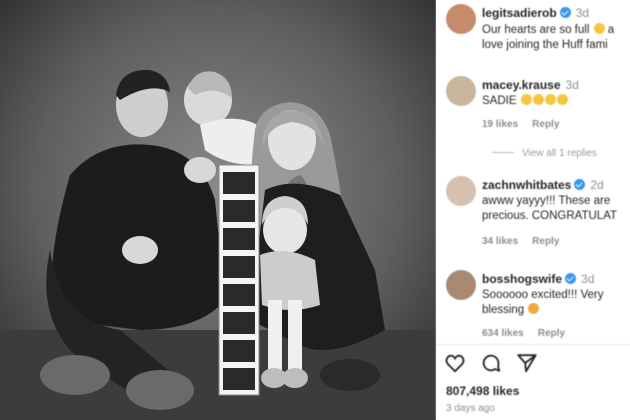 This screenshot has height=420, width=630. Describe the element at coordinates (521, 85) in the screenshot. I see `comment-user: macey.krause` at that location.